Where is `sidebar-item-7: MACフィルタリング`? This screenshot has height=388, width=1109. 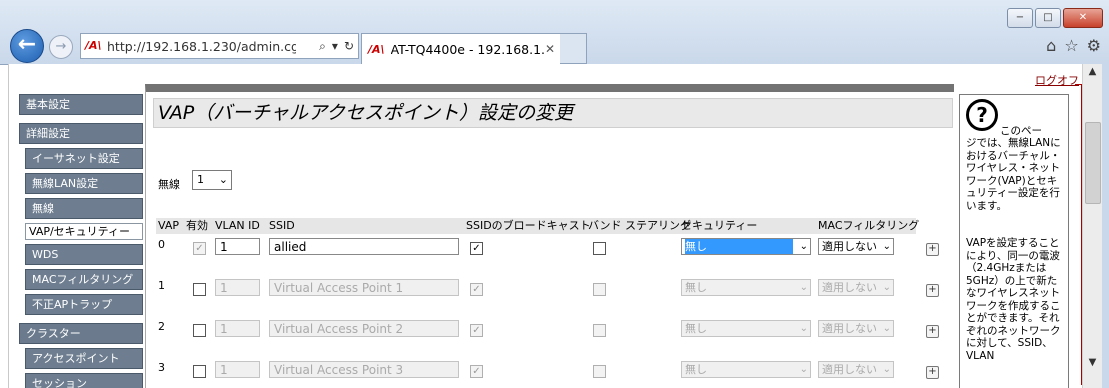 sidebar-item-7: MACフィルタリング is located at coordinates (84, 279).